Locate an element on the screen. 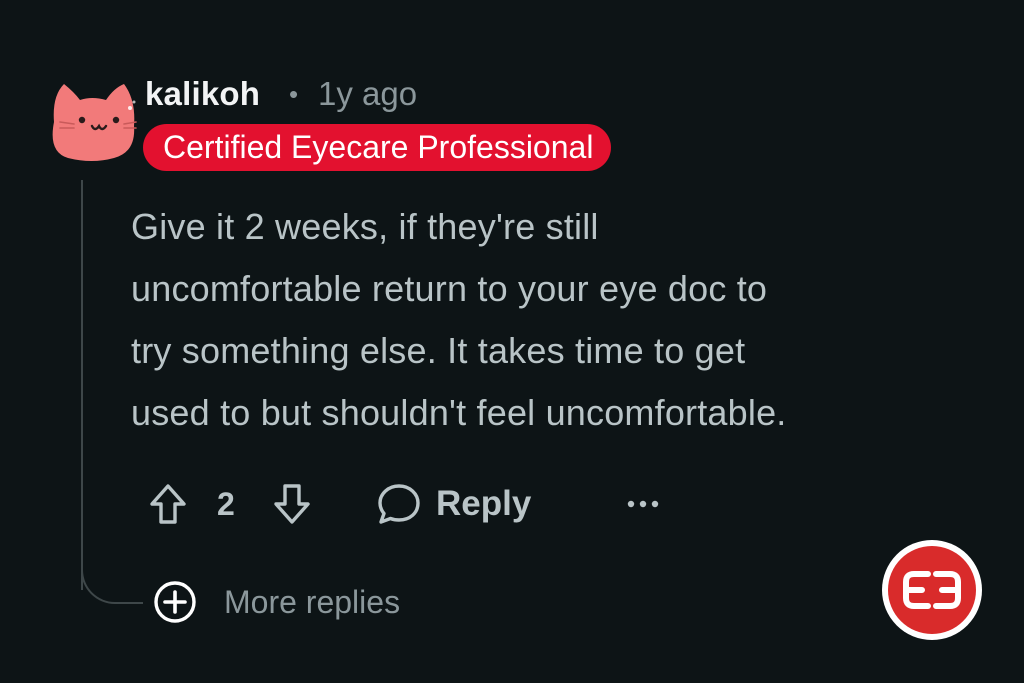 Image resolution: width=1024 pixels, height=683 pixels. ellipsis-icon is located at coordinates (643, 504).